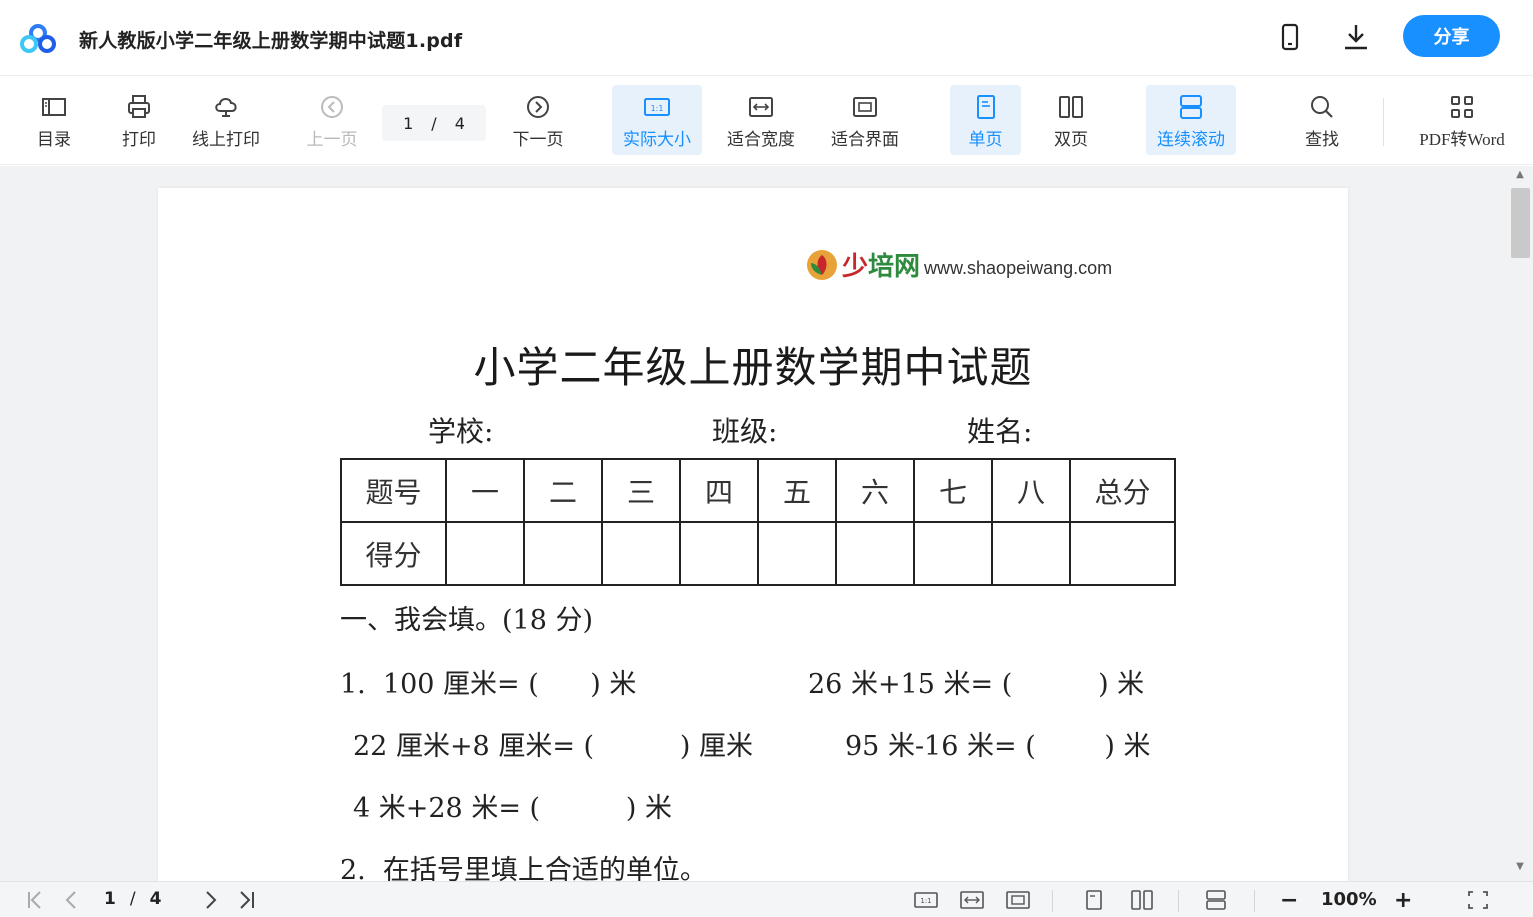 This screenshot has width=1533, height=917. What do you see at coordinates (210, 900) in the screenshot?
I see `next-page-small-button` at bounding box center [210, 900].